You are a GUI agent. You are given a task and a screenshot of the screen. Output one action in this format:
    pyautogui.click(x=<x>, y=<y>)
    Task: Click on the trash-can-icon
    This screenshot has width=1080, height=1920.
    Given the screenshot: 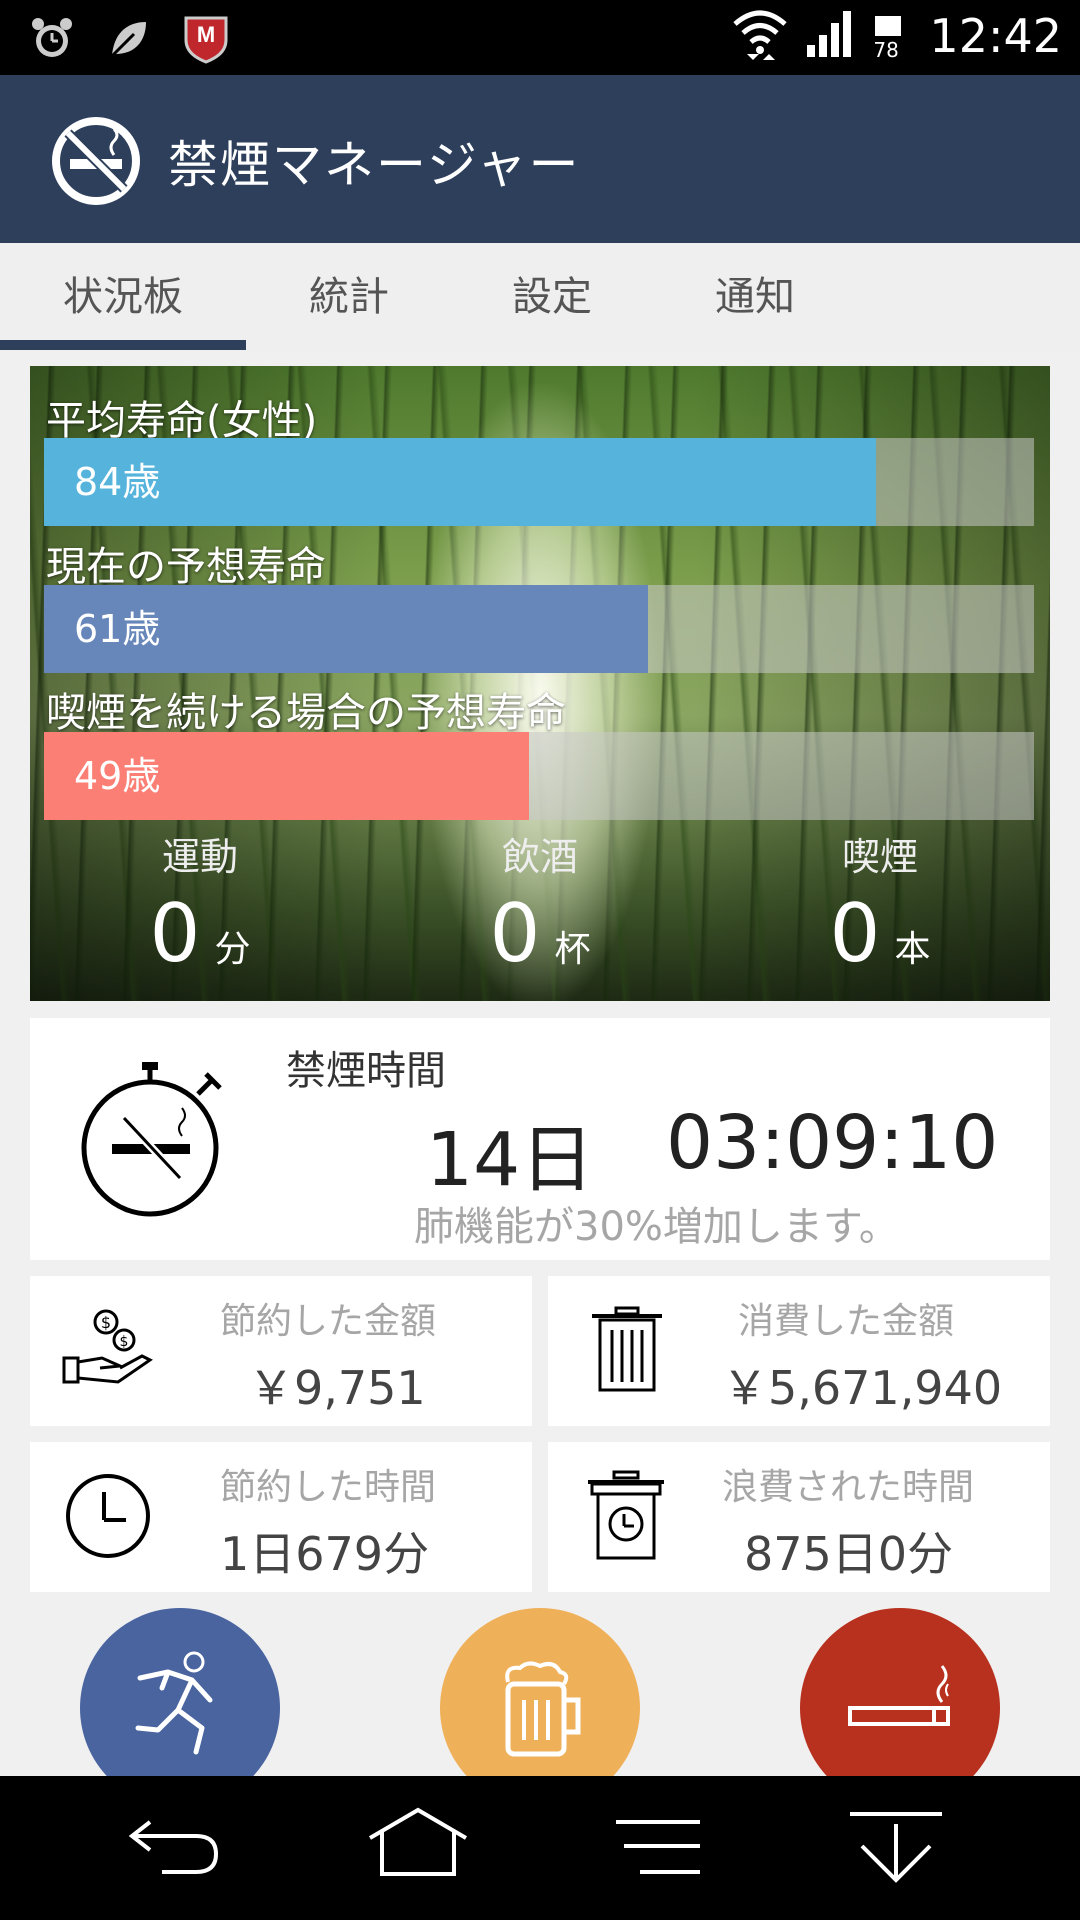 What is the action you would take?
    pyautogui.click(x=627, y=1352)
    